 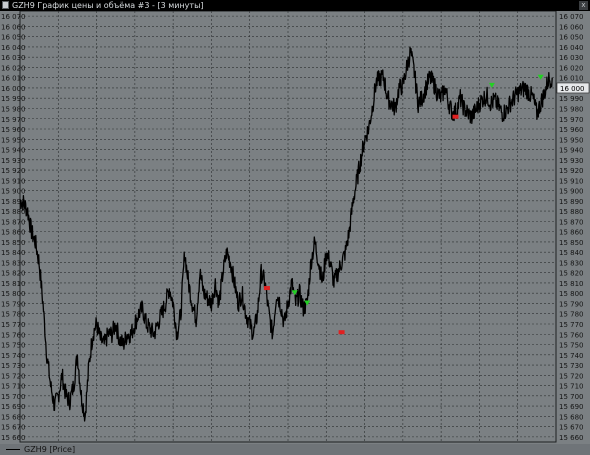 I want to click on y-tick-label-left: 16 040, so click(x=13, y=48).